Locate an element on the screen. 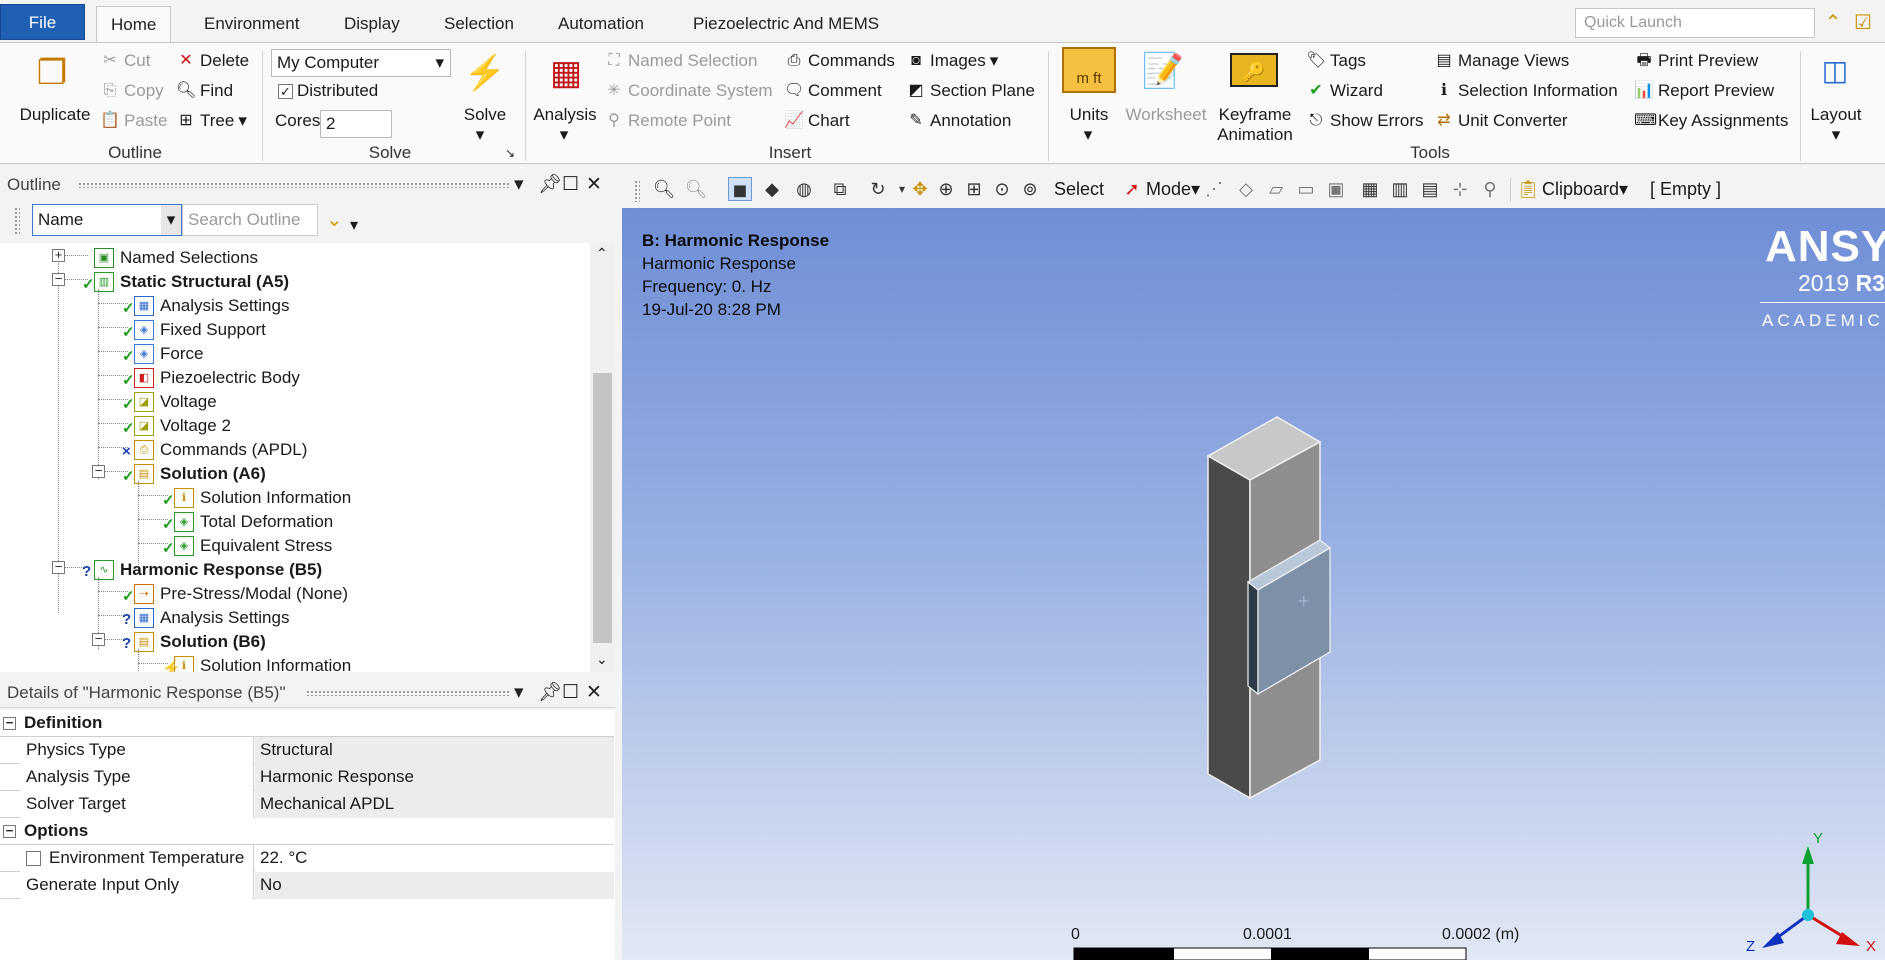 The width and height of the screenshot is (1885, 960). selection-information-button: ℹ Selection Information is located at coordinates (1526, 91).